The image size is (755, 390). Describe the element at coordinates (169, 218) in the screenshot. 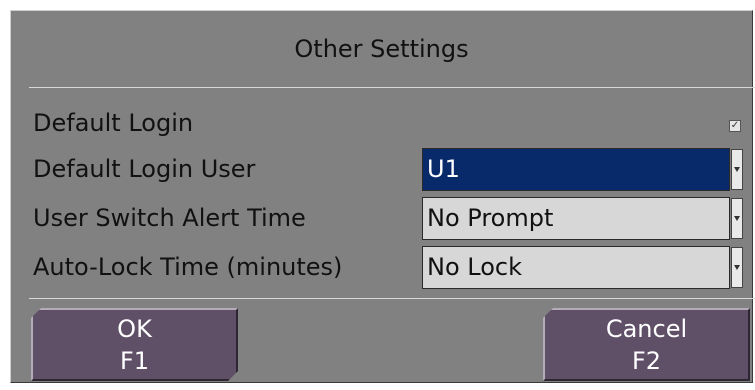

I see `user-switch-alert-time-label: User Switch Alert Time` at that location.